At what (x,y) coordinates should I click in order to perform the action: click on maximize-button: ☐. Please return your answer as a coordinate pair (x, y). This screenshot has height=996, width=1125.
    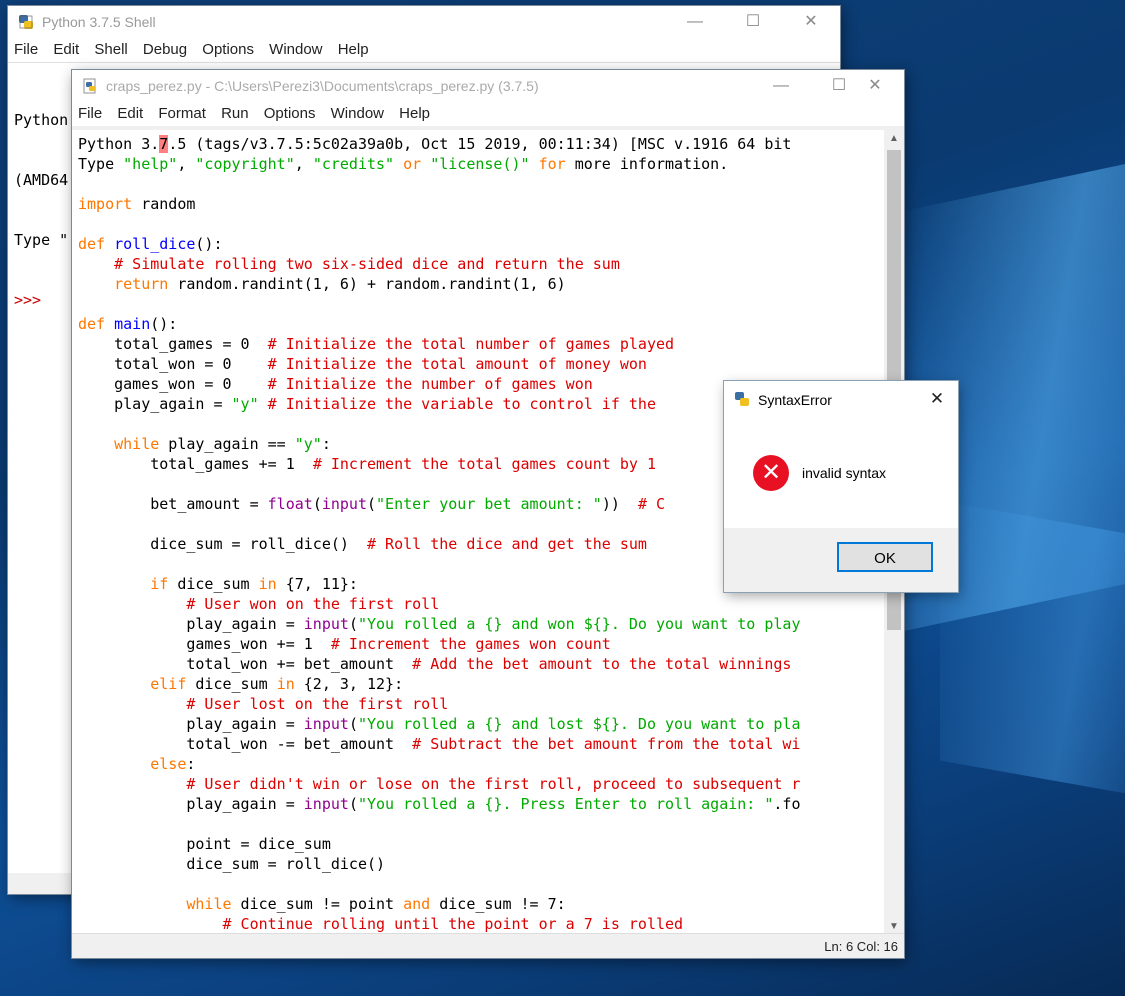
    Looking at the image, I should click on (753, 22).